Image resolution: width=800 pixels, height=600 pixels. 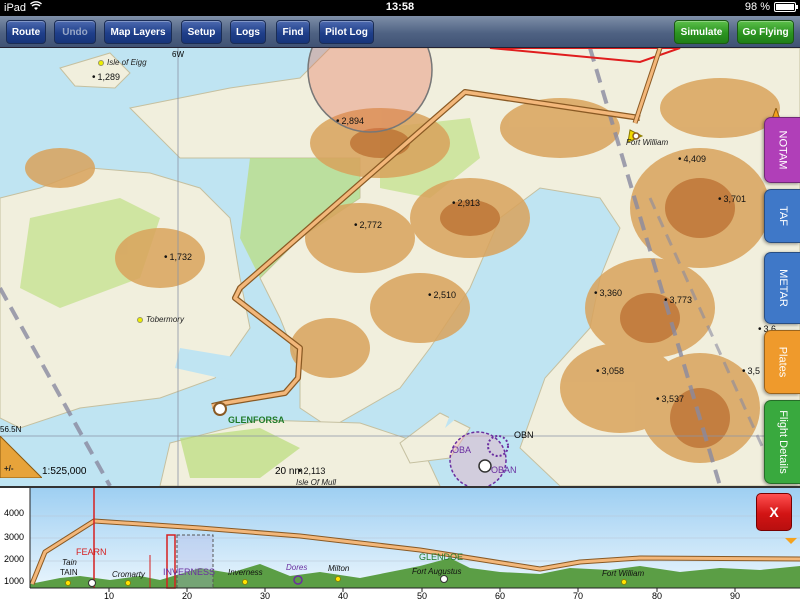 I want to click on tab-metar: METAR, so click(x=782, y=288).